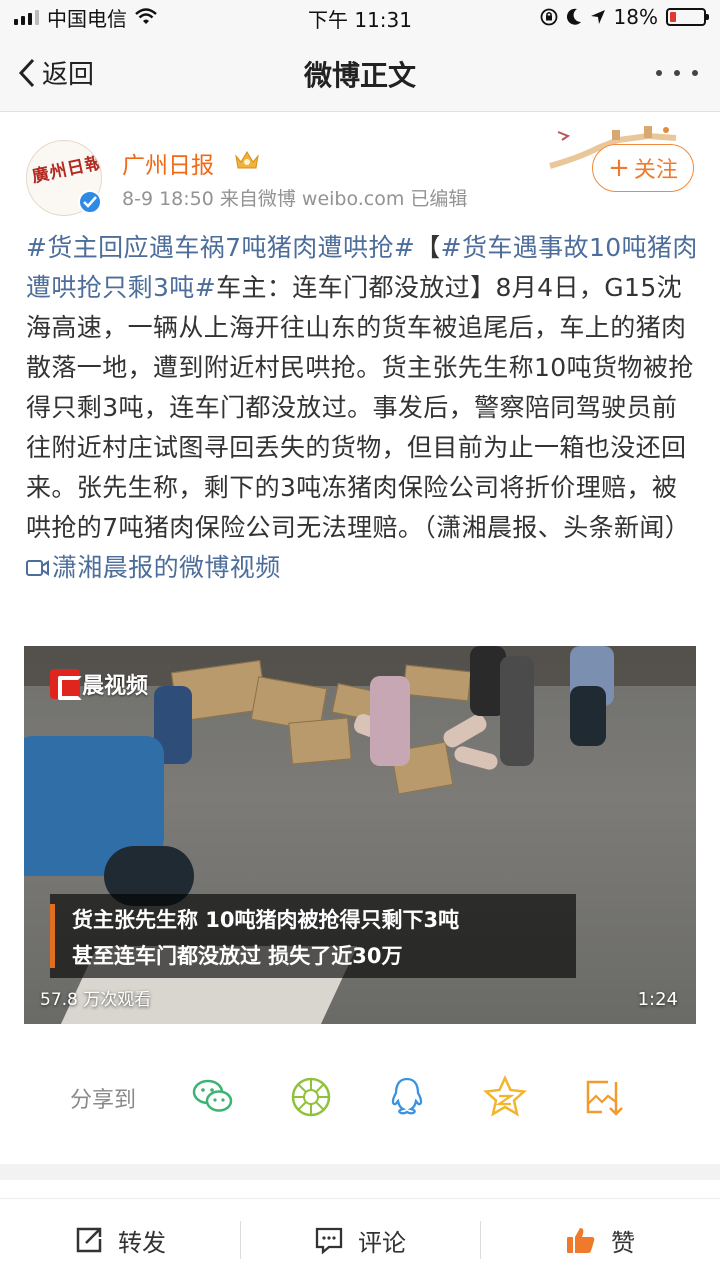 The width and height of the screenshot is (720, 1280). Describe the element at coordinates (619, 168) in the screenshot. I see `plus-icon: +` at that location.